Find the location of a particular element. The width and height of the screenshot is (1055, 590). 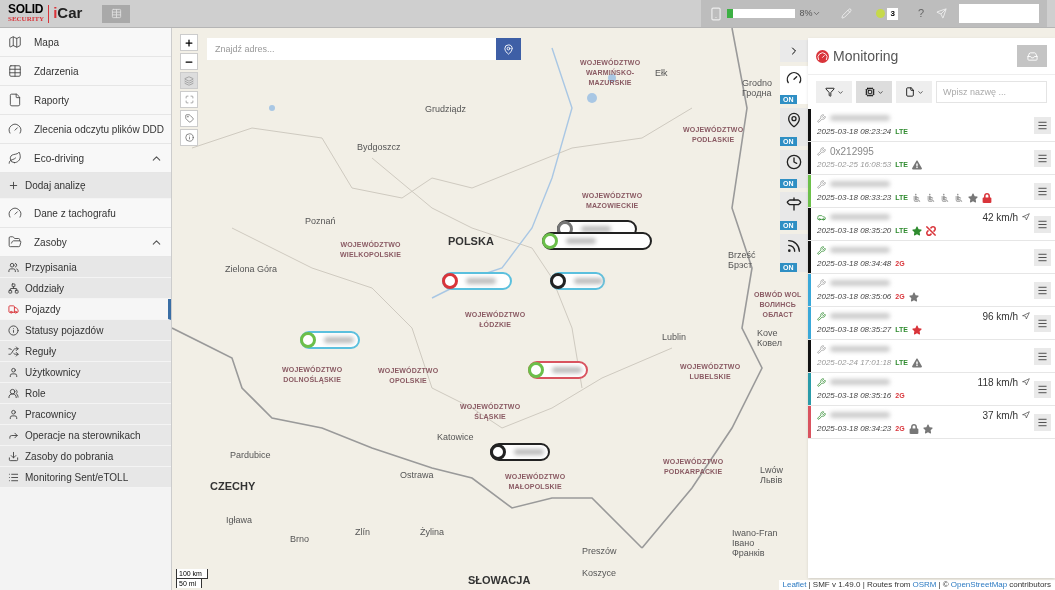

map-label: Lublin is located at coordinates (674, 337).